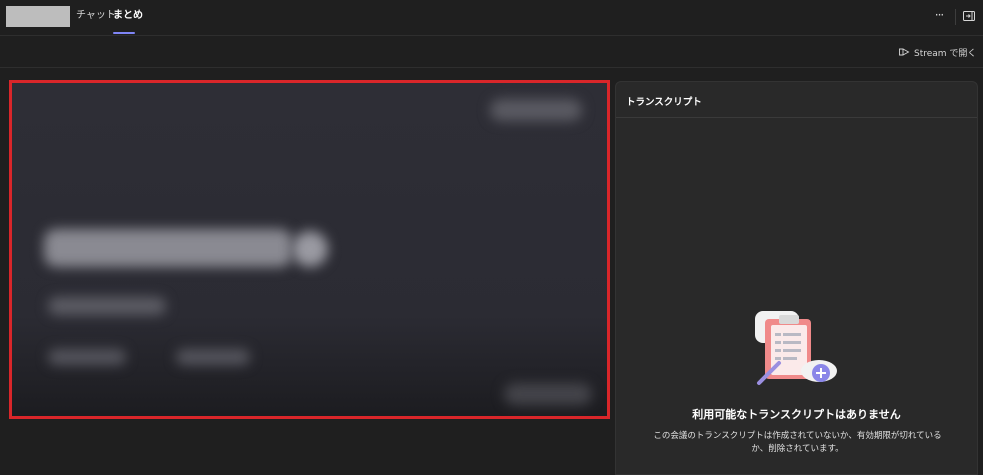 The image size is (983, 475). What do you see at coordinates (491, 52) in the screenshot?
I see `sub-toolbar` at bounding box center [491, 52].